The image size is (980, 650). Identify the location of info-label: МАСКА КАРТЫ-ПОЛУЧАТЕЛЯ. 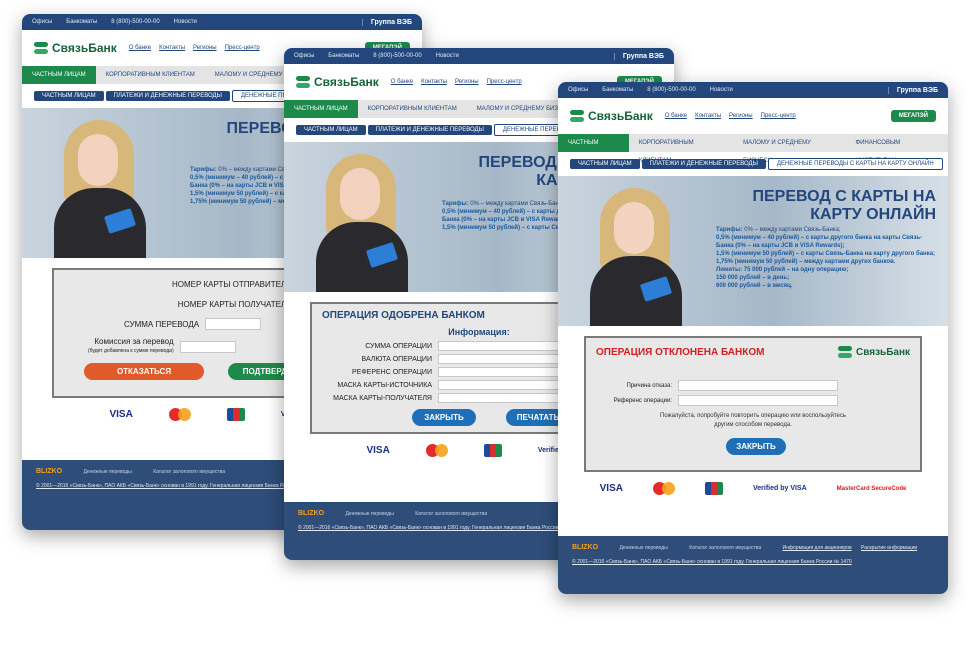
(382, 398).